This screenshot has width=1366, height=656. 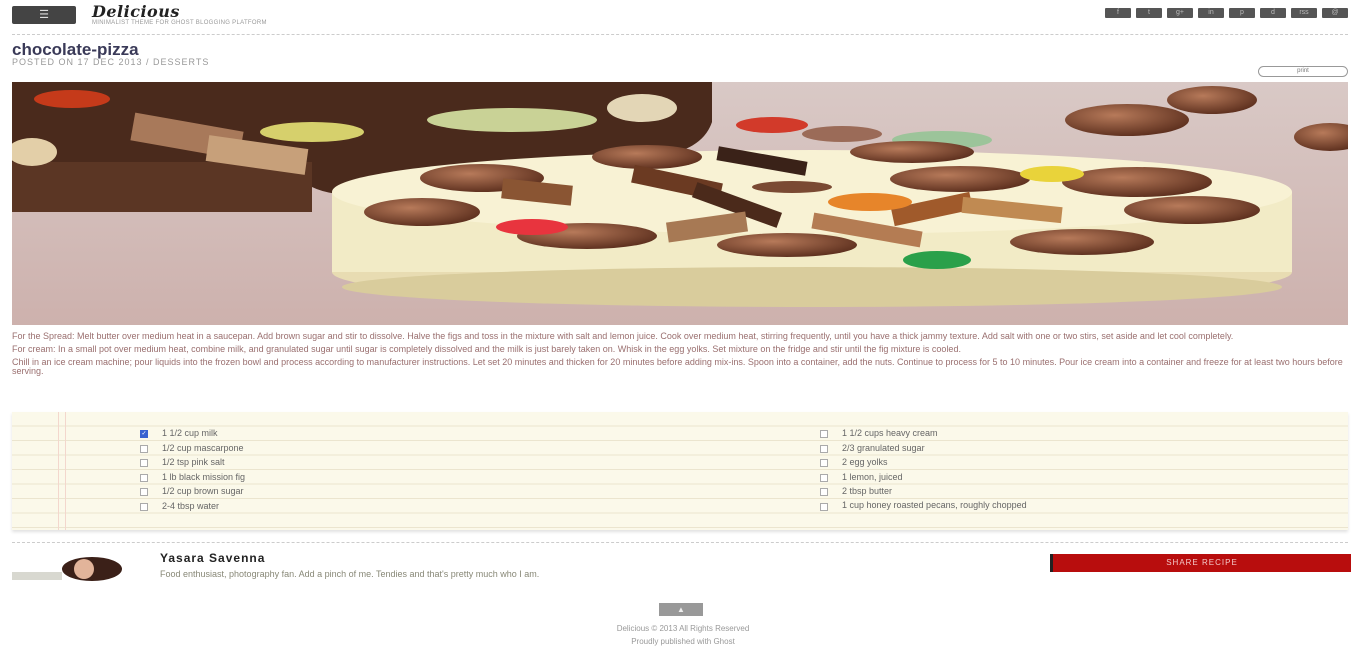 I want to click on ingredient-label: 2 tbsp butter, so click(x=867, y=491).